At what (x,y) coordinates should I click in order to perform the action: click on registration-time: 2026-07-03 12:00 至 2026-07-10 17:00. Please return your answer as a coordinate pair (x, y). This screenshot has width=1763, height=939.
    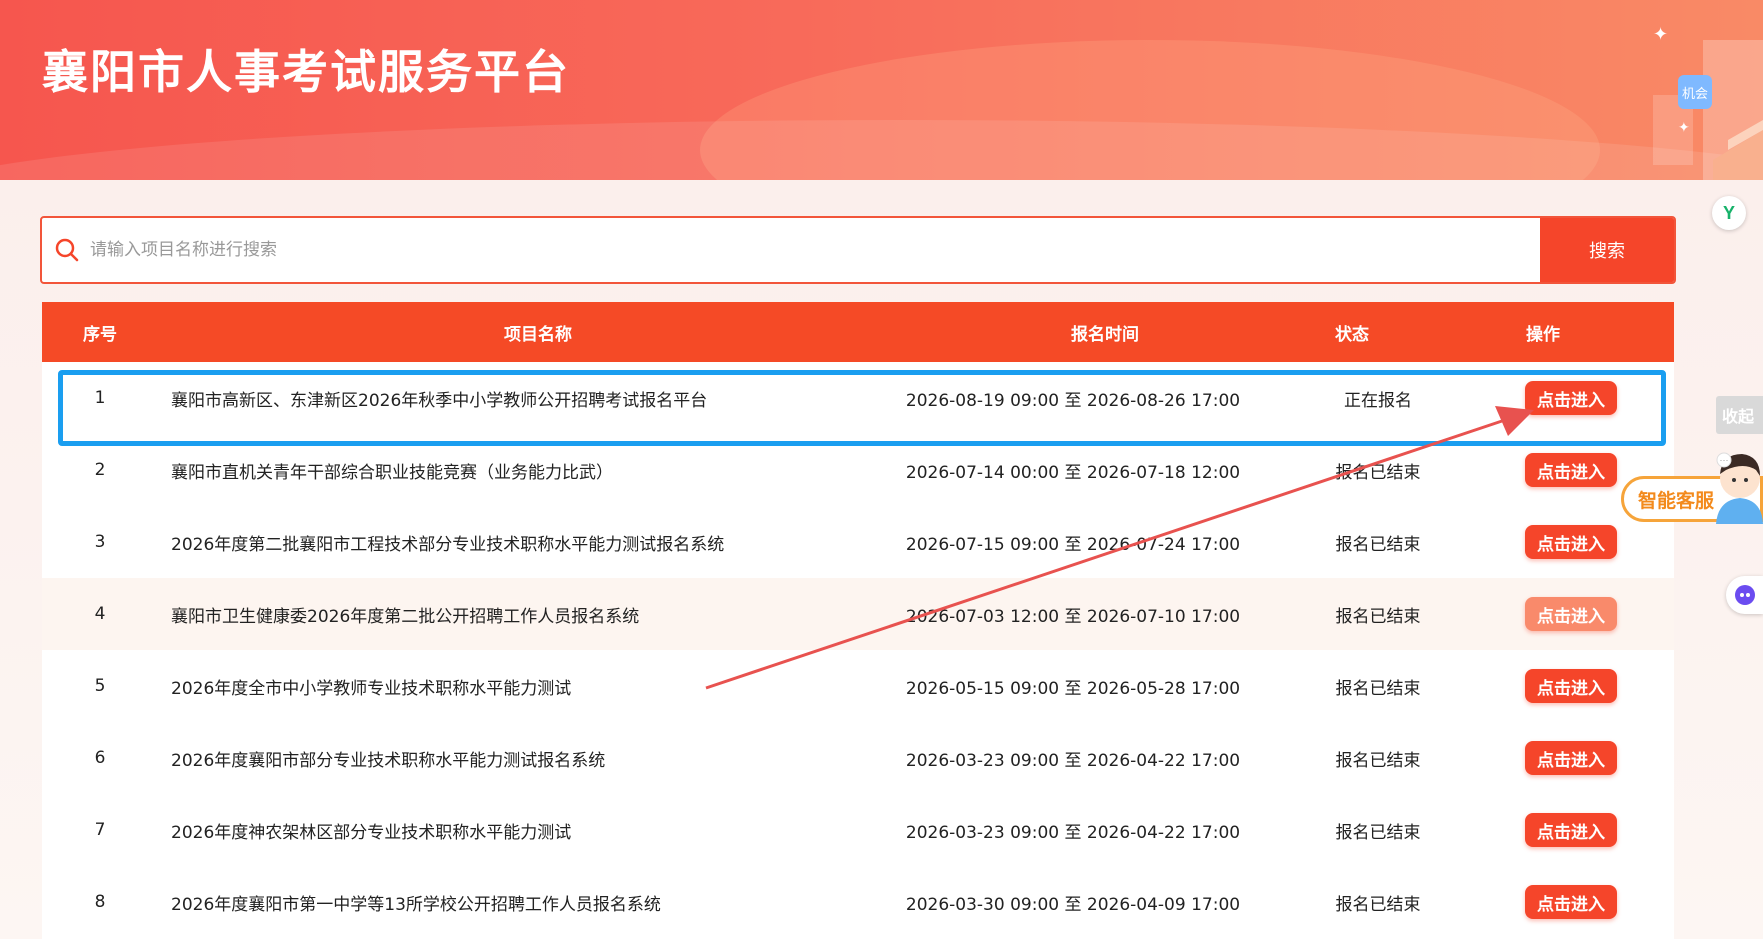
    Looking at the image, I should click on (1073, 616).